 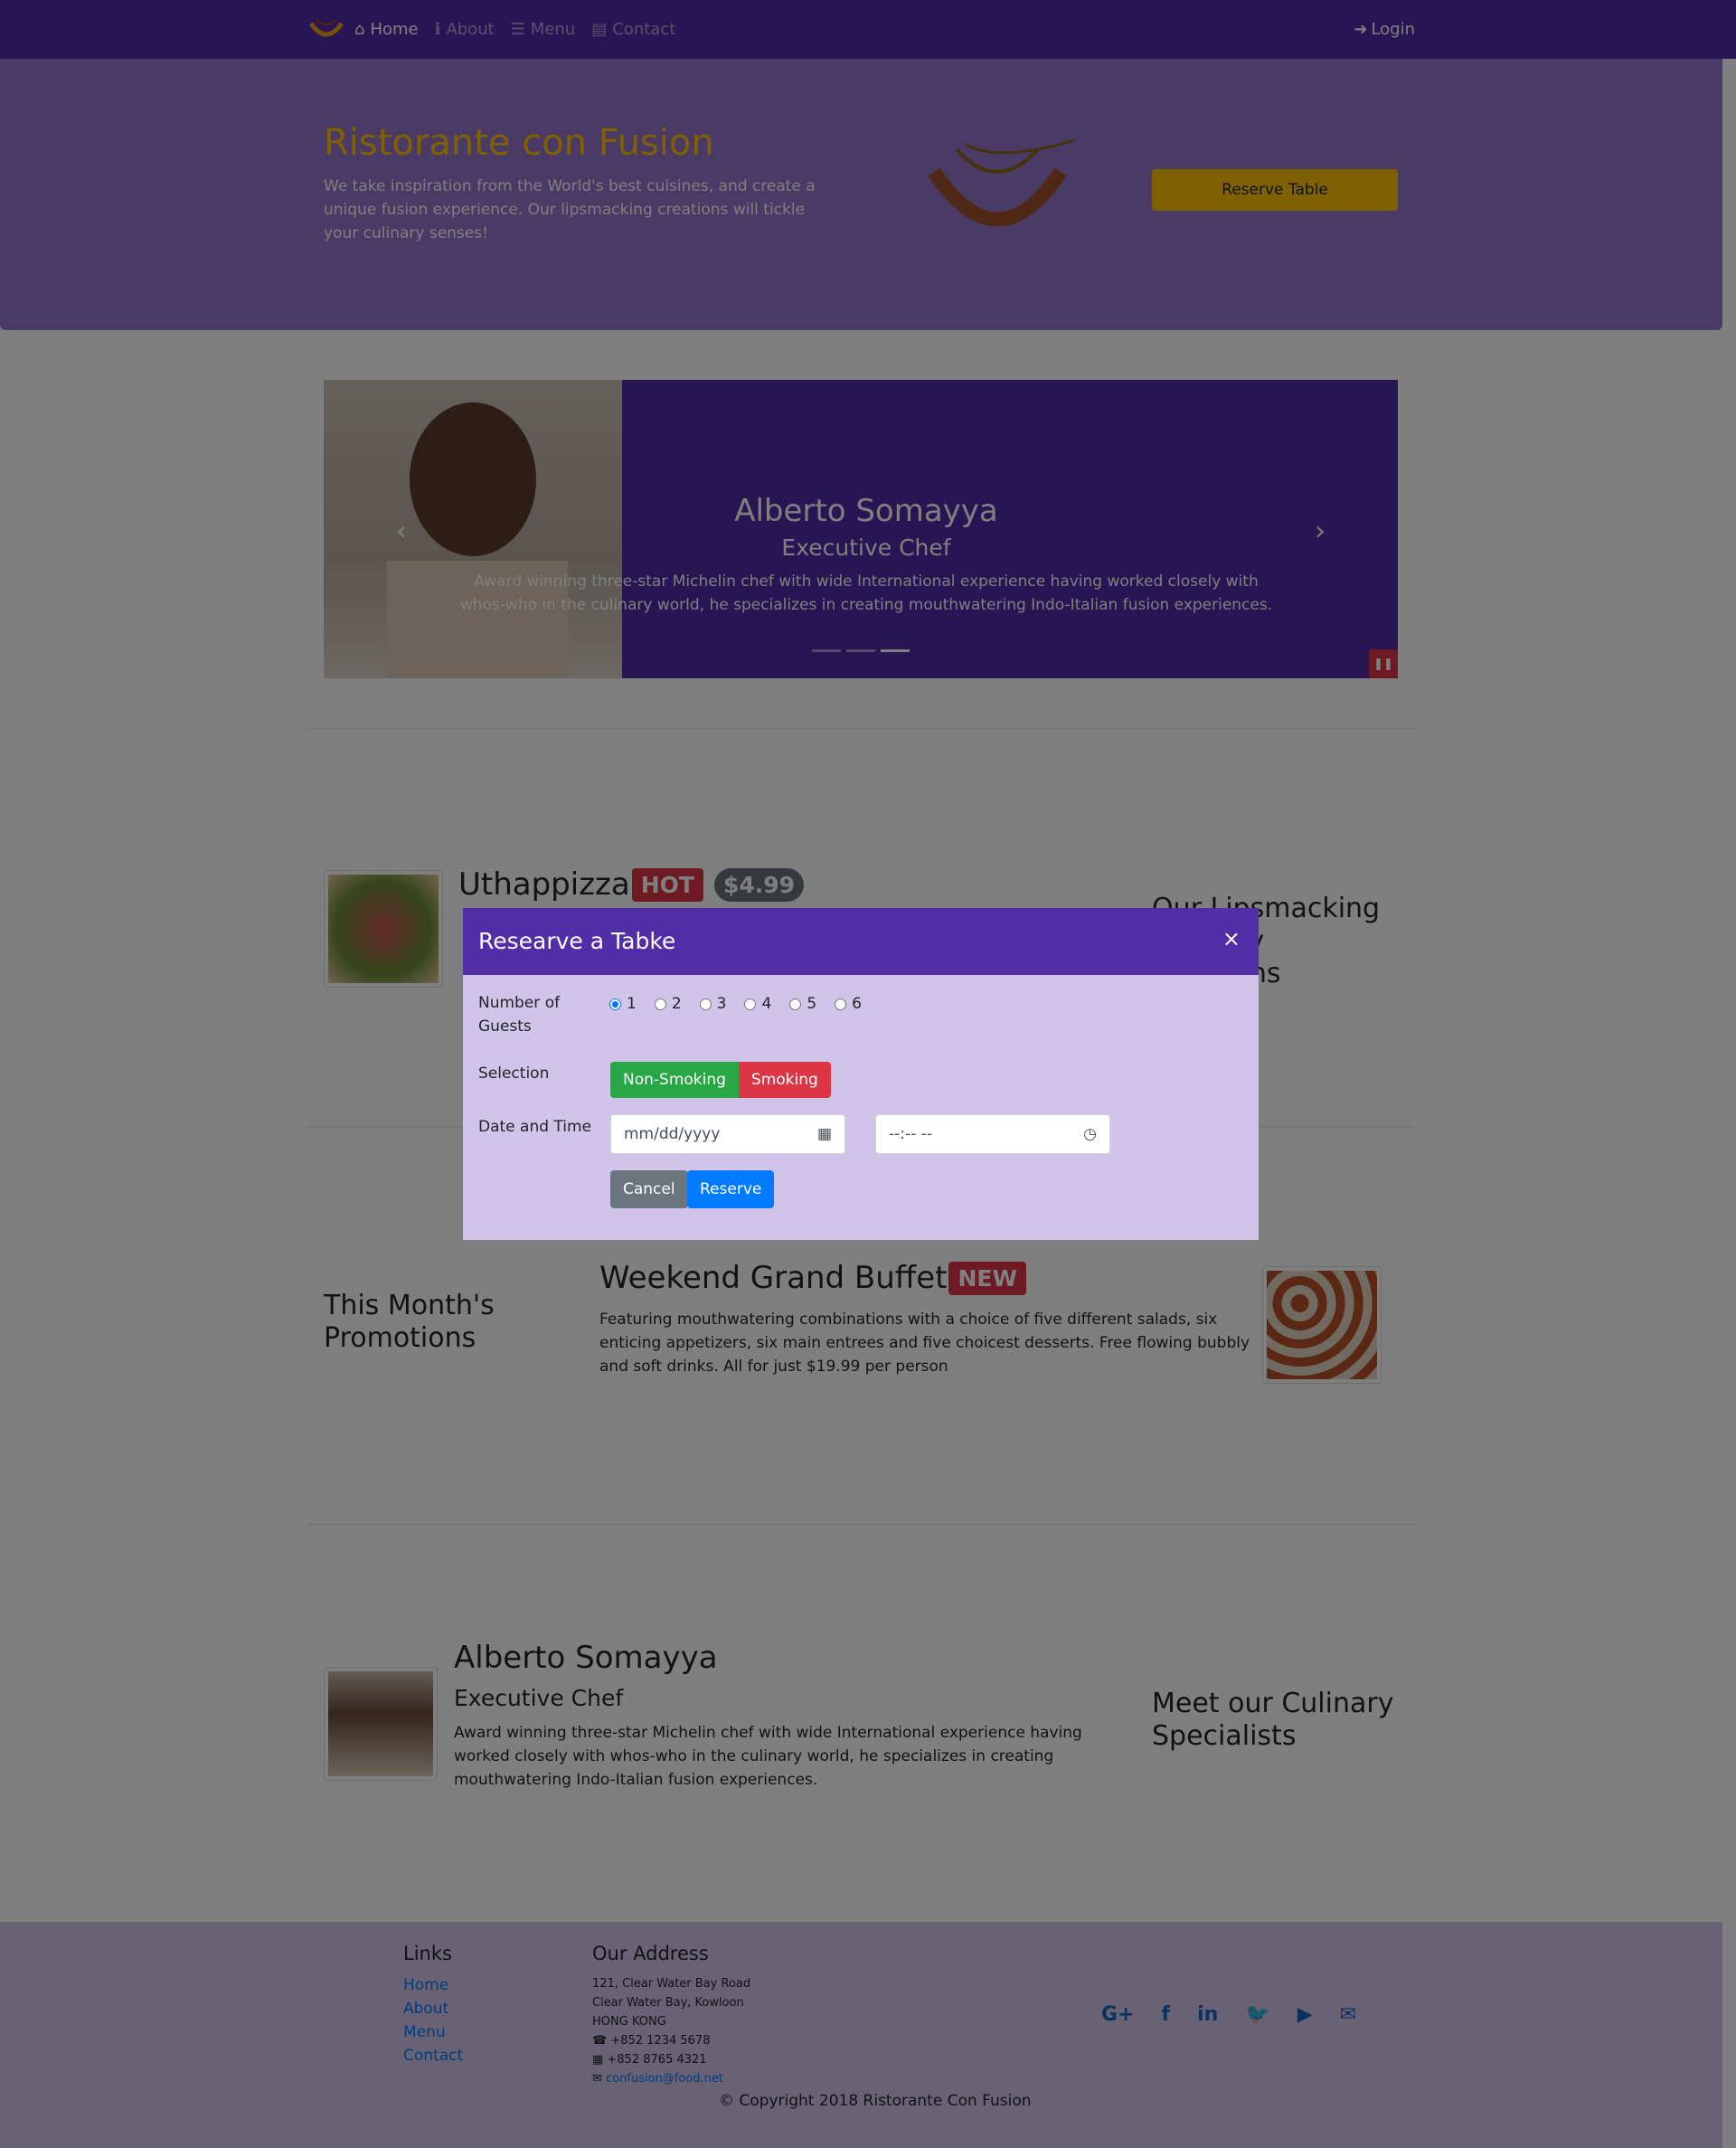 I want to click on calendar-icon: ▦, so click(x=825, y=1134).